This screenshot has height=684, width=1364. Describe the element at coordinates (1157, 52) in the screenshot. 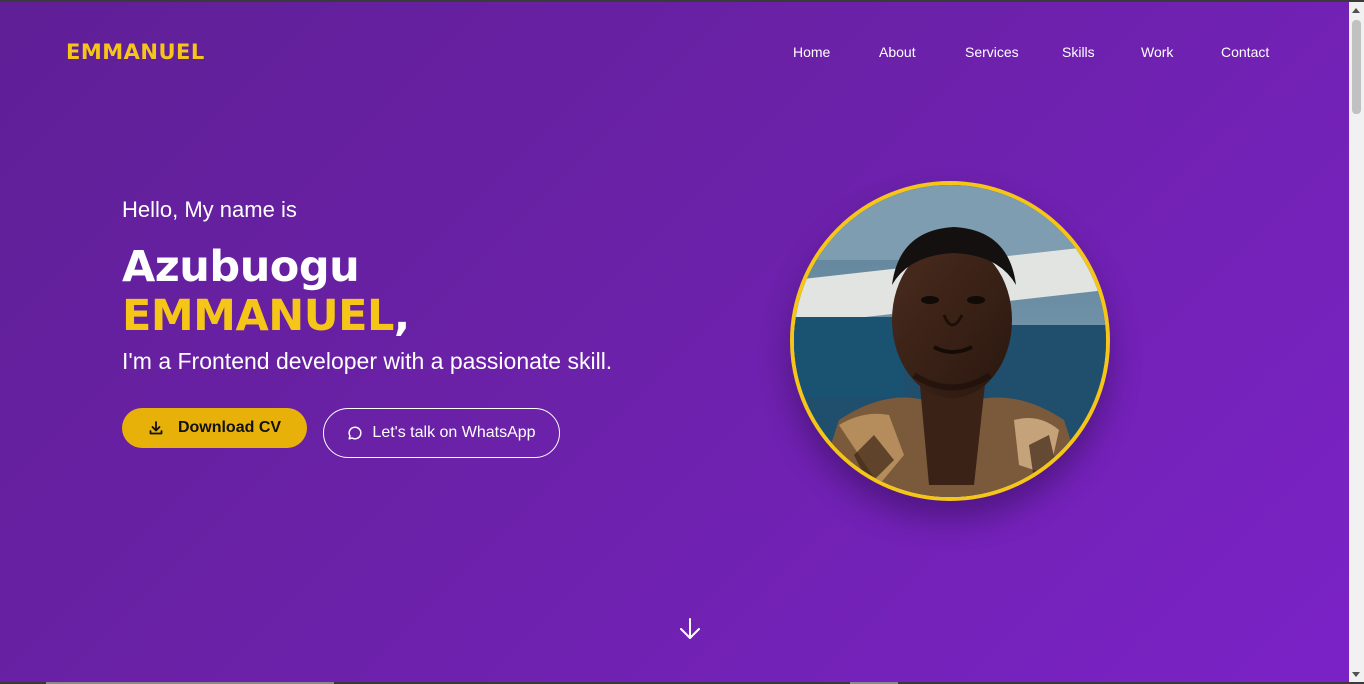

I see `nav-work: Work` at that location.